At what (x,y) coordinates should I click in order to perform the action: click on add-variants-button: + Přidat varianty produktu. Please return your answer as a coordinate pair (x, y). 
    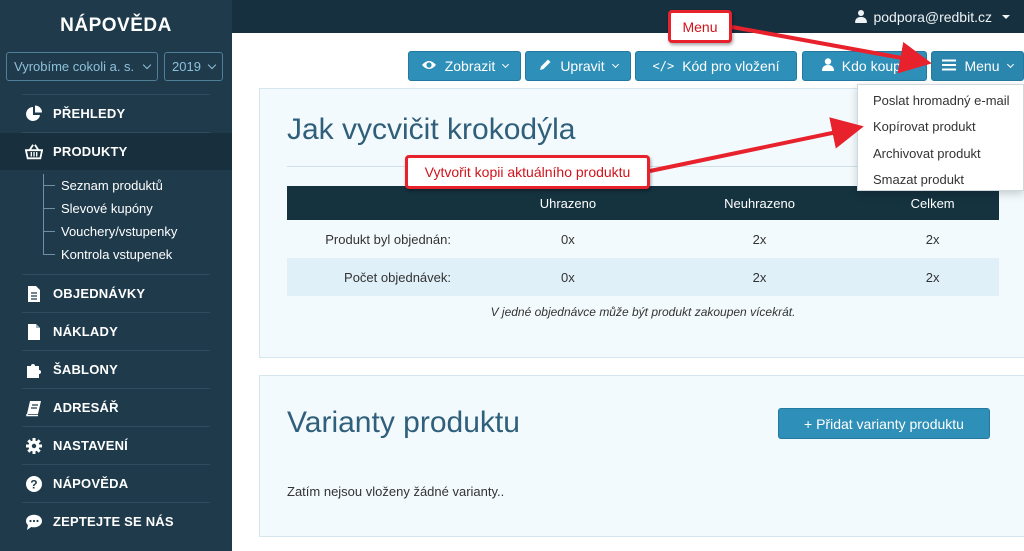
    Looking at the image, I should click on (884, 423).